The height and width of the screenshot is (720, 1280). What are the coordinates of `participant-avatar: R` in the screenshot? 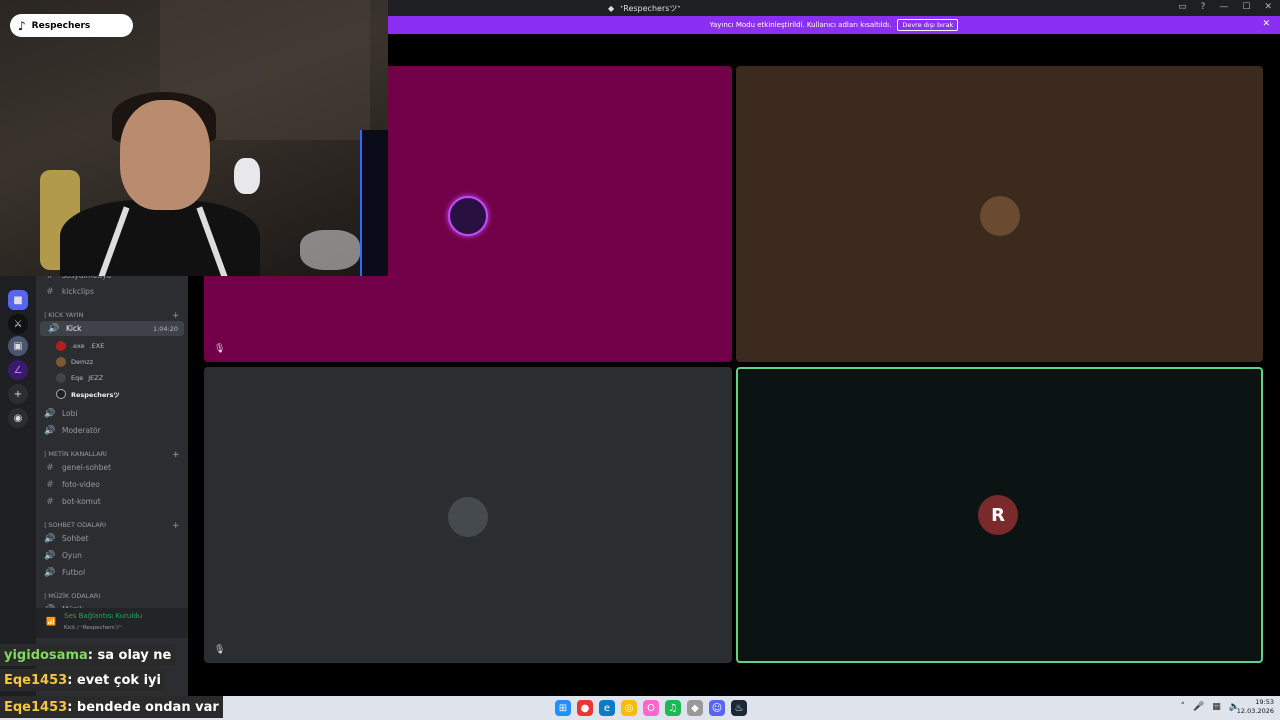 It's located at (998, 515).